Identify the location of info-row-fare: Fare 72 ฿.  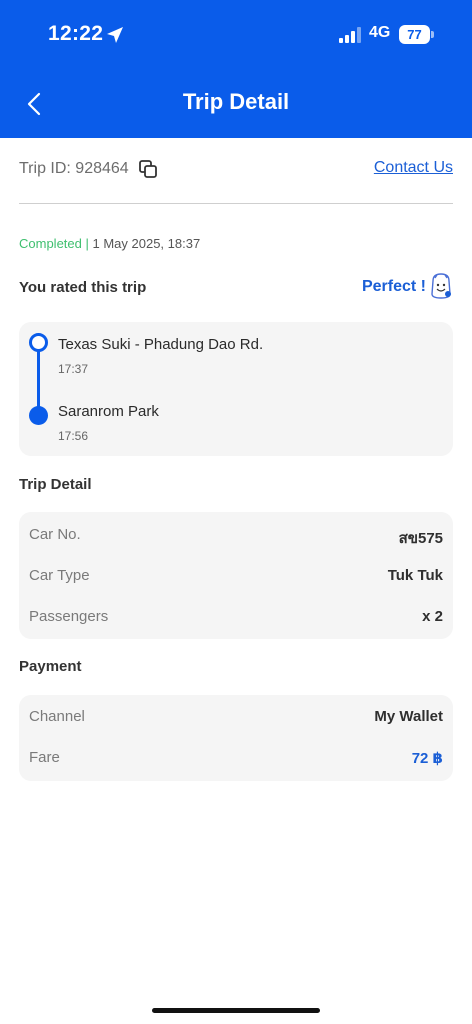
(236, 760).